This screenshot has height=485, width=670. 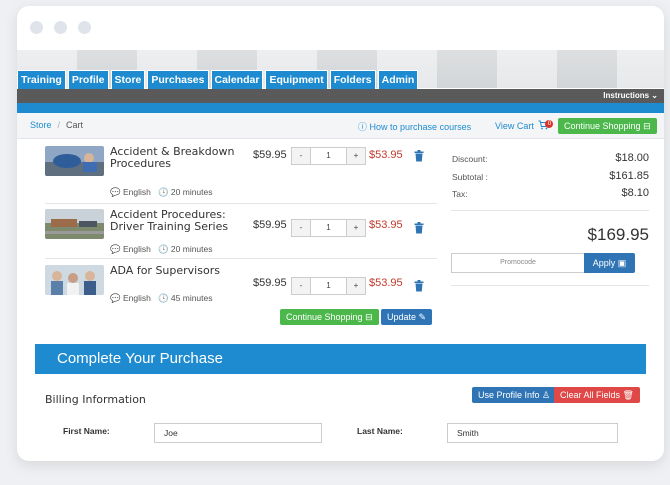 I want to click on info-icon: ⓘ, so click(x=363, y=127).